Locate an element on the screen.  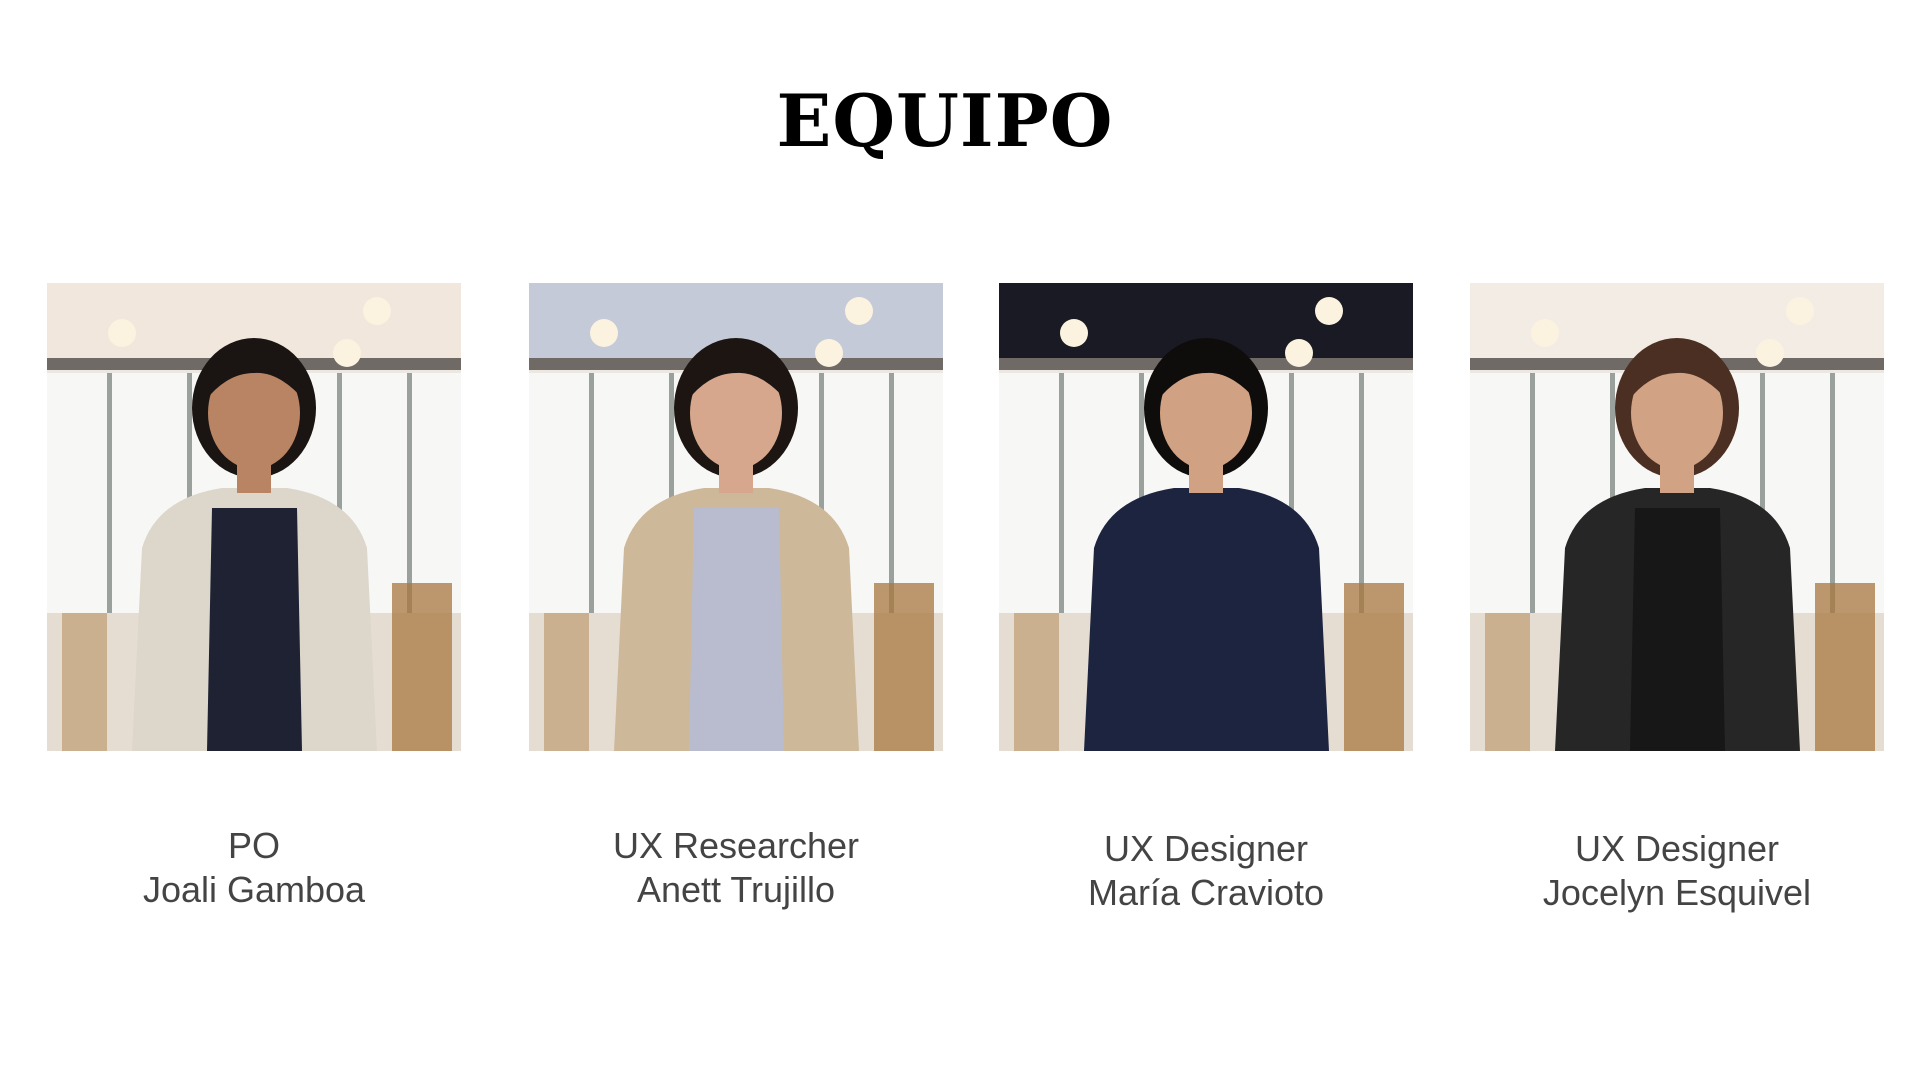
slide-title: EQUIPO is located at coordinates (945, 120).